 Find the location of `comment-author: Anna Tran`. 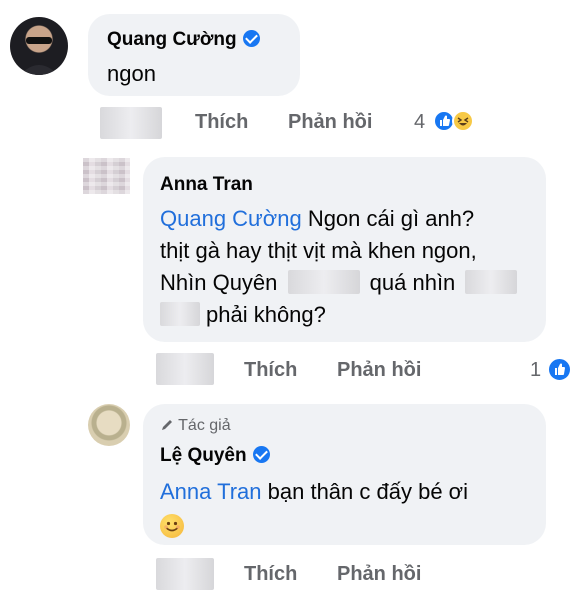

comment-author: Anna Tran is located at coordinates (206, 185).